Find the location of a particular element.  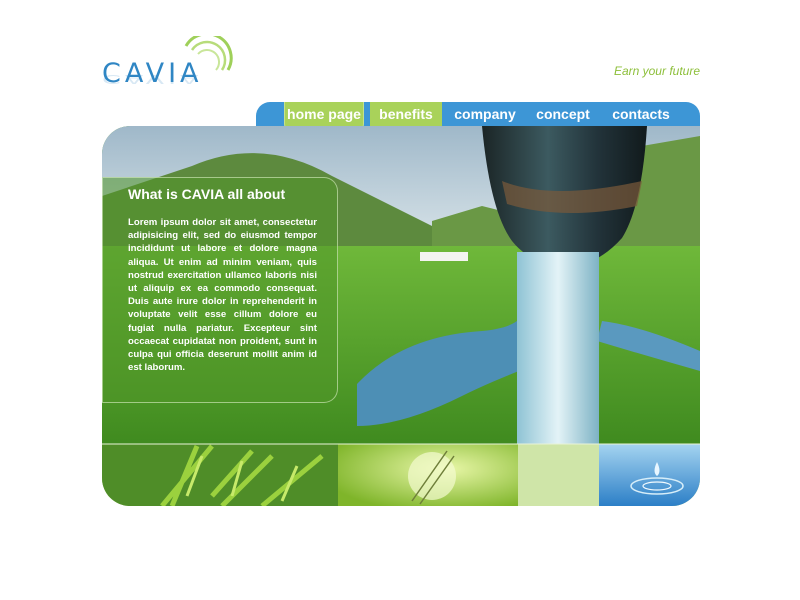

cavia-logo: CAVIA CAVIA is located at coordinates (170, 66).